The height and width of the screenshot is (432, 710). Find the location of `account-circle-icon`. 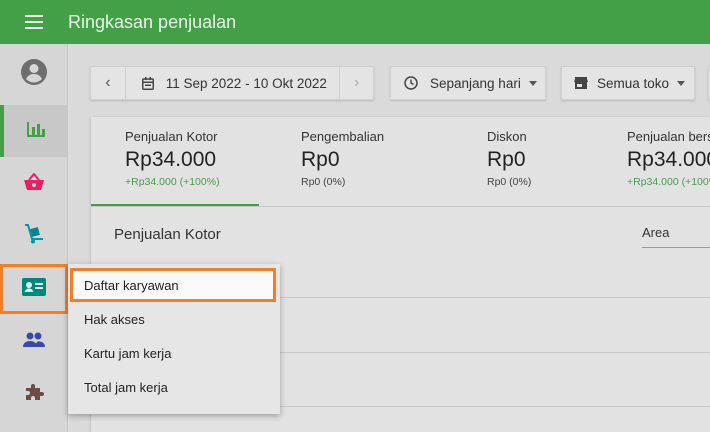

account-circle-icon is located at coordinates (34, 74).